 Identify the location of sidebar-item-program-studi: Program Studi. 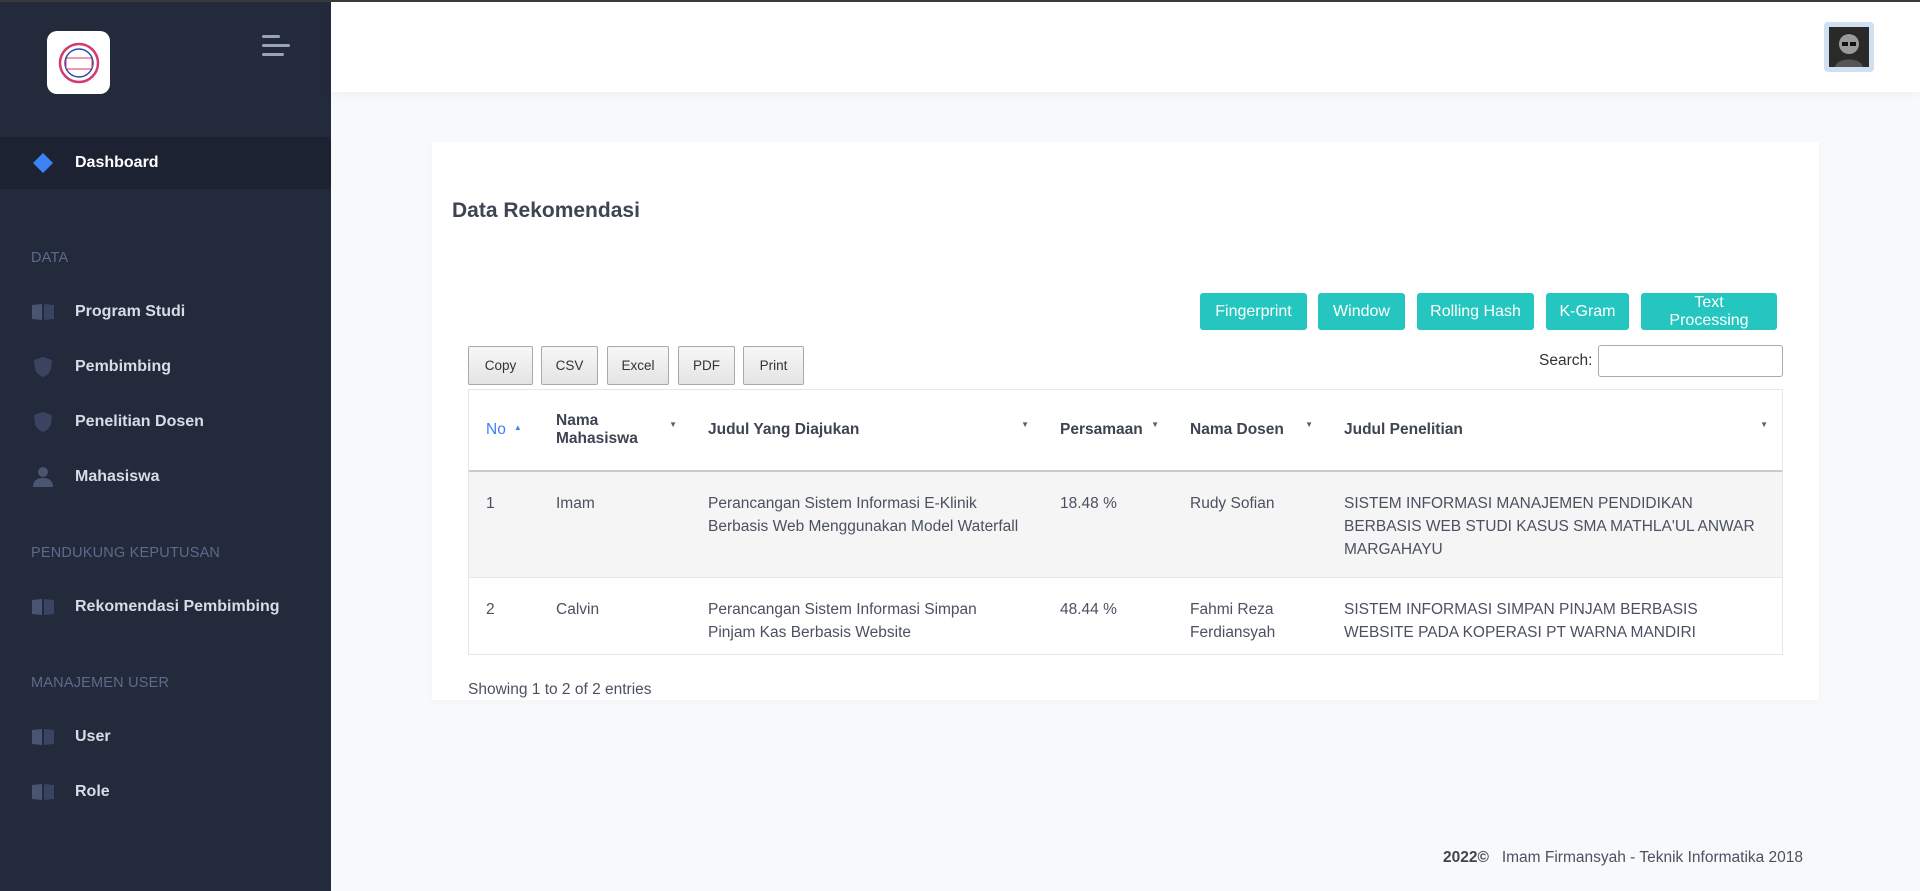
(165, 312).